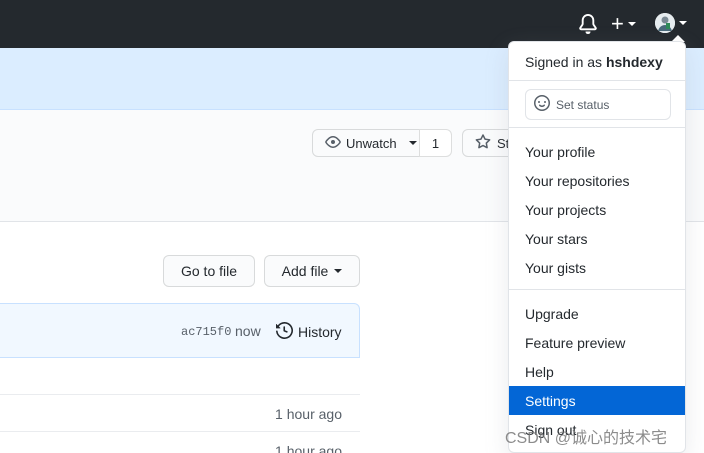 The width and height of the screenshot is (704, 453). Describe the element at coordinates (305, 271) in the screenshot. I see `add-file-label: Add file` at that location.